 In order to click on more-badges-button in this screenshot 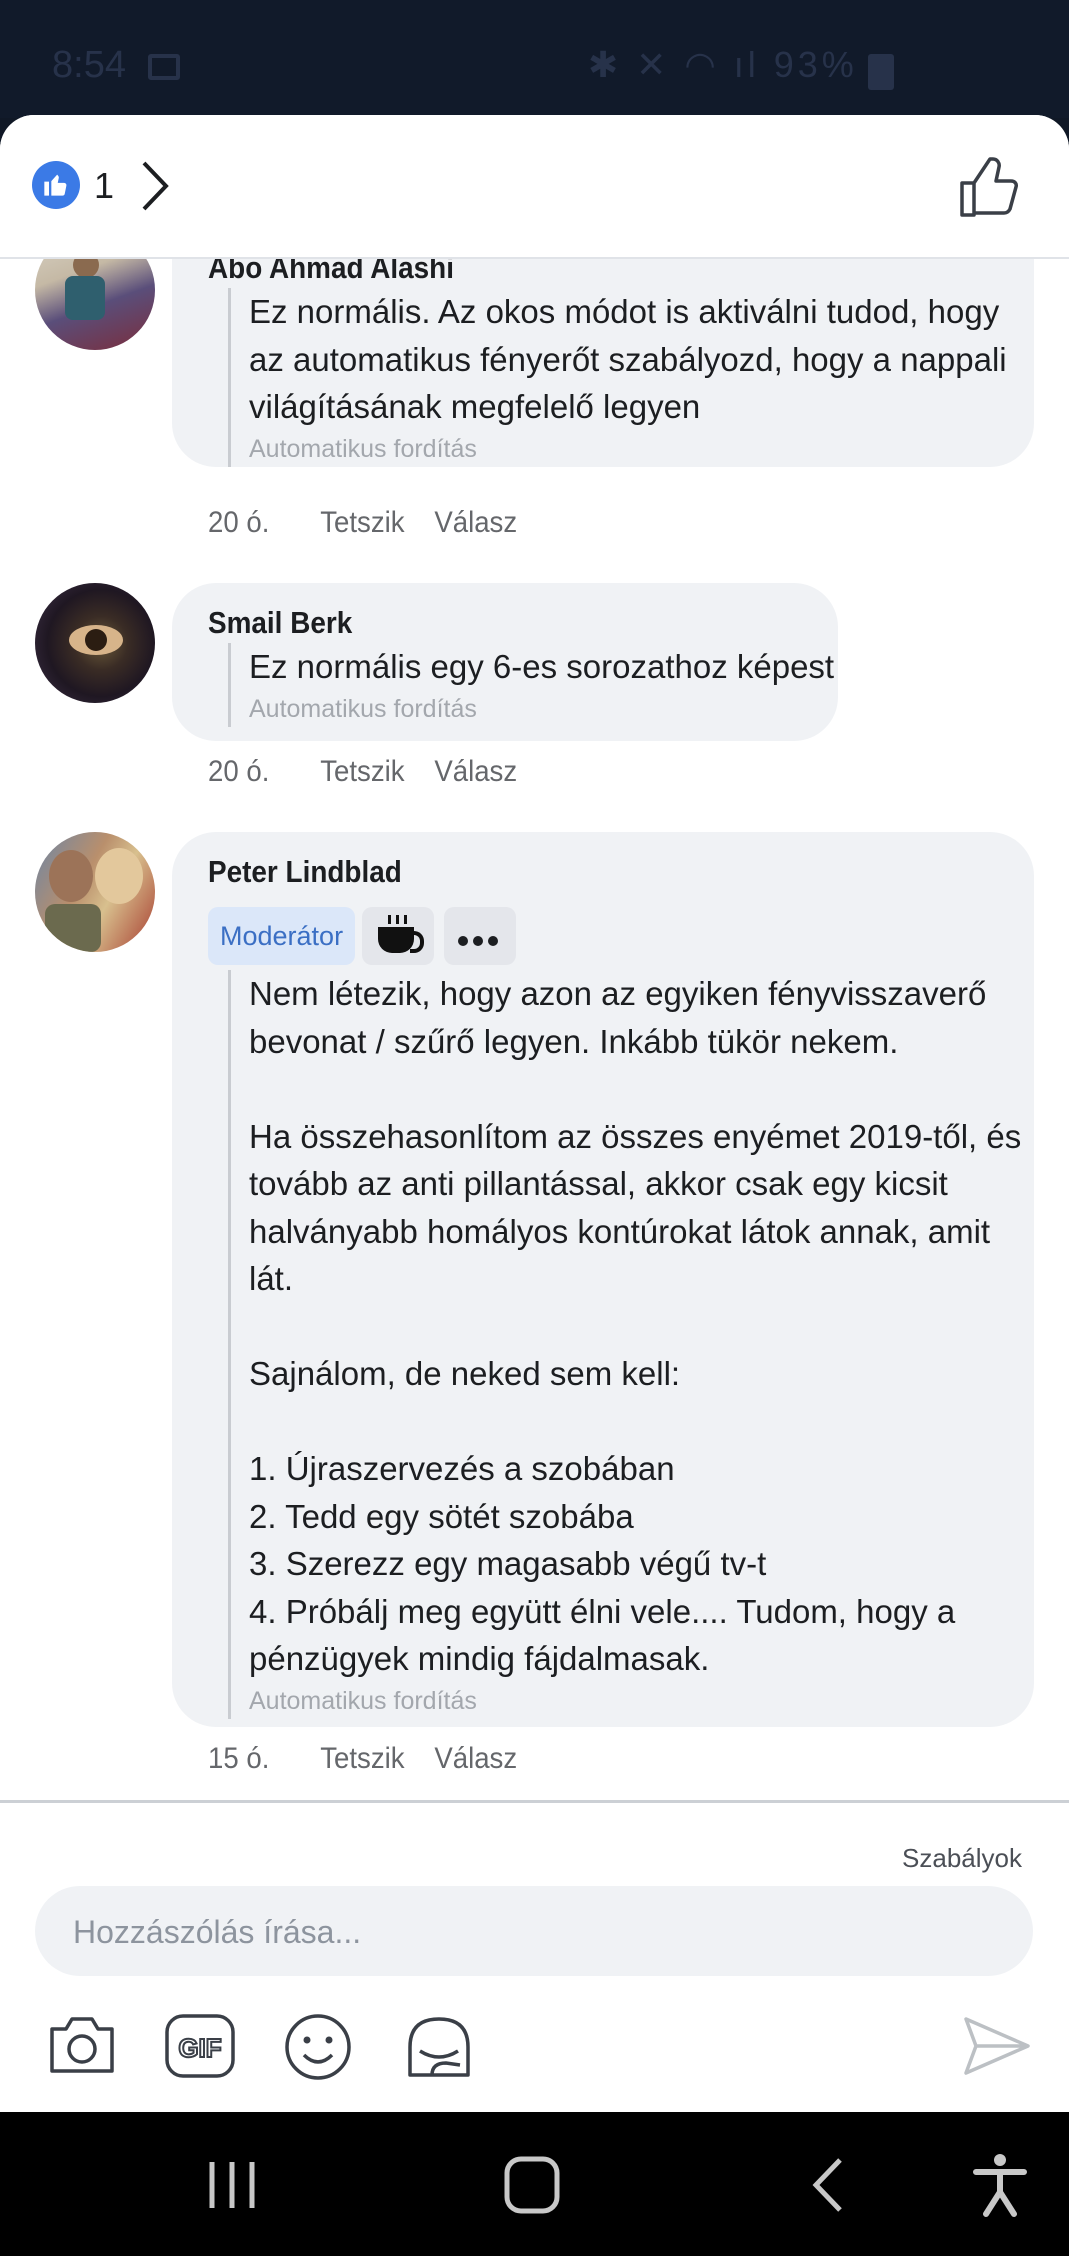, I will do `click(480, 936)`.